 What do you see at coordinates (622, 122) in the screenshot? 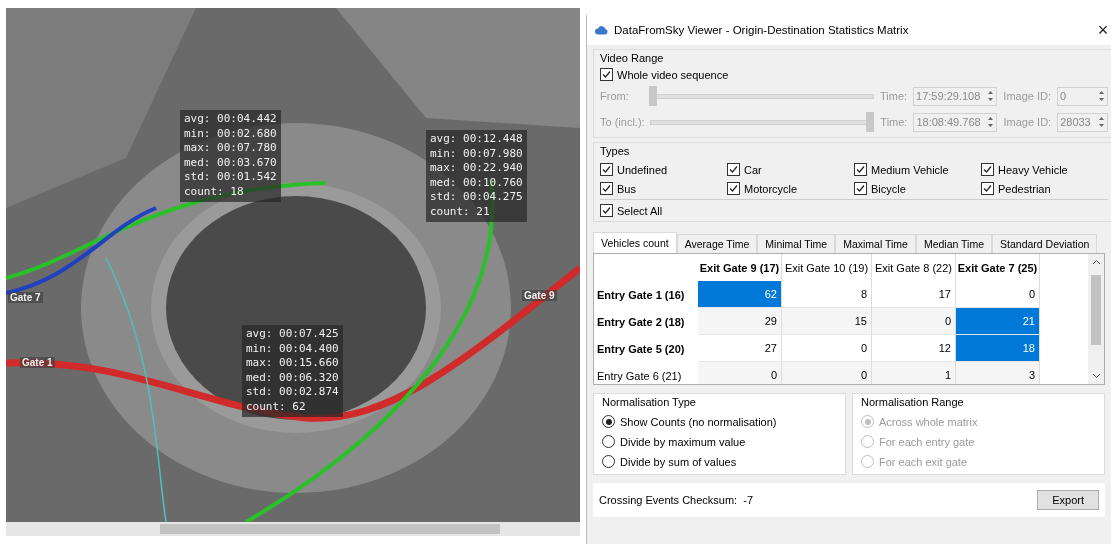
I see `slider-label: To (incl.):` at bounding box center [622, 122].